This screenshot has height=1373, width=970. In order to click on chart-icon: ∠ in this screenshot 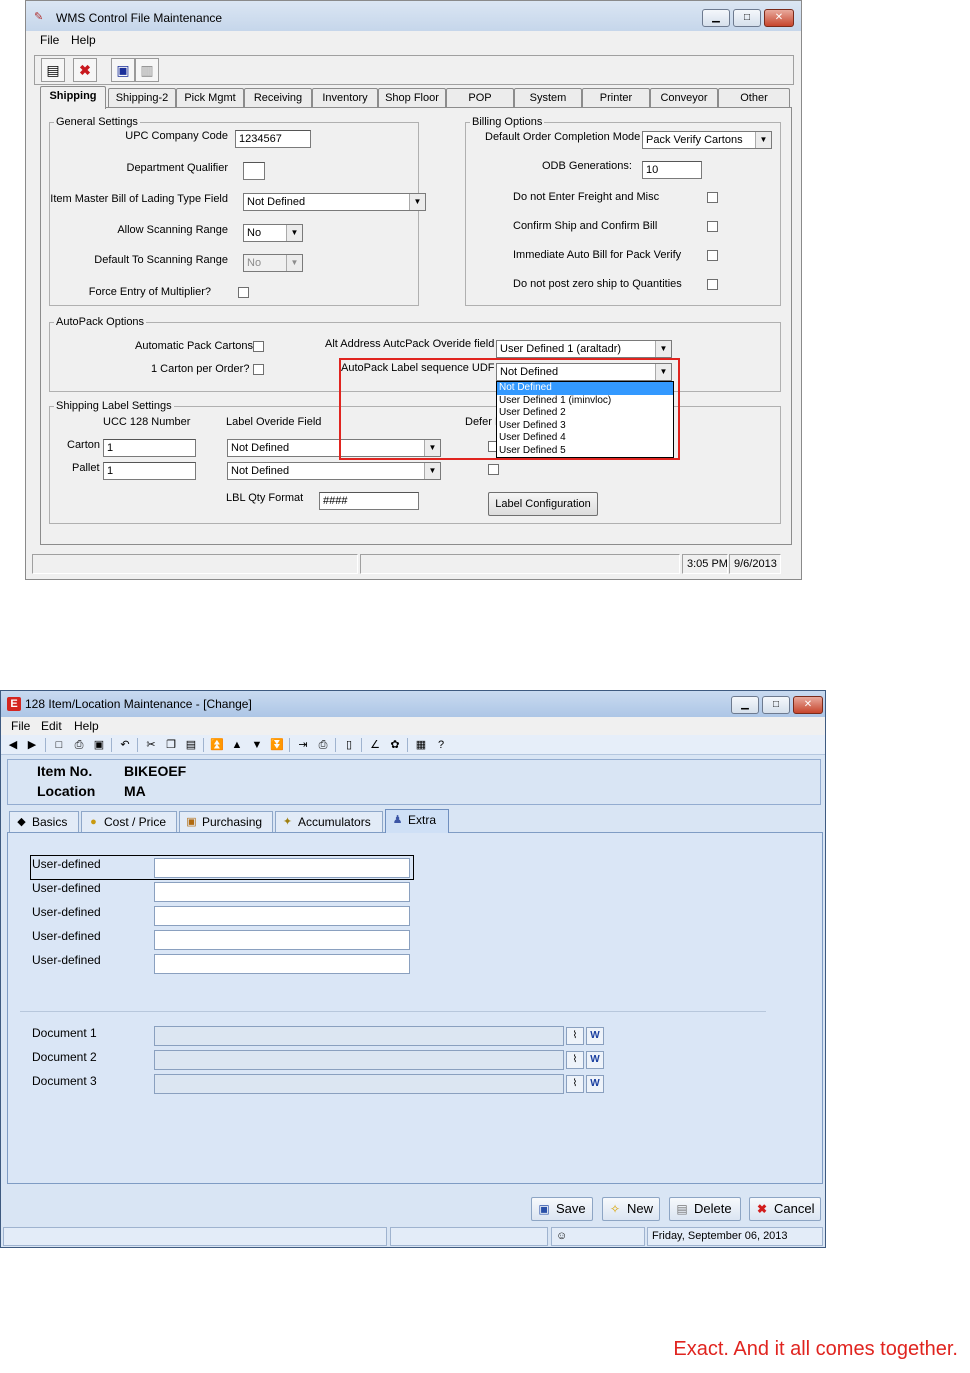, I will do `click(375, 745)`.